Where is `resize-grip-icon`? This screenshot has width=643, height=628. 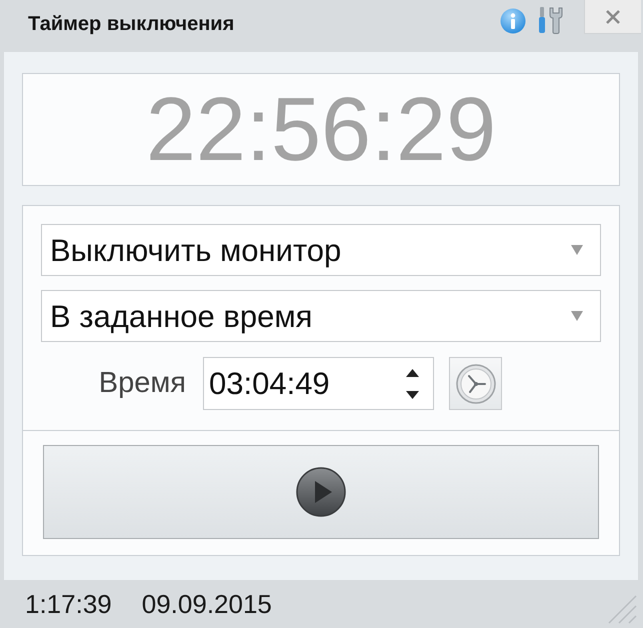 resize-grip-icon is located at coordinates (622, 609).